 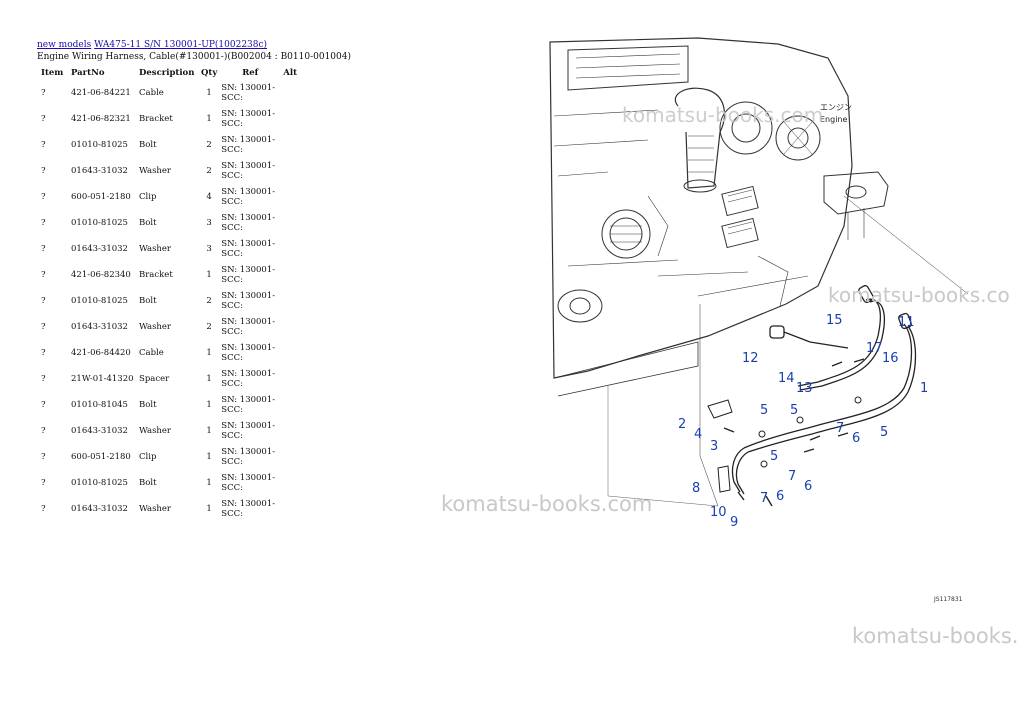 What do you see at coordinates (884, 432) in the screenshot?
I see `callout-5c: 5` at bounding box center [884, 432].